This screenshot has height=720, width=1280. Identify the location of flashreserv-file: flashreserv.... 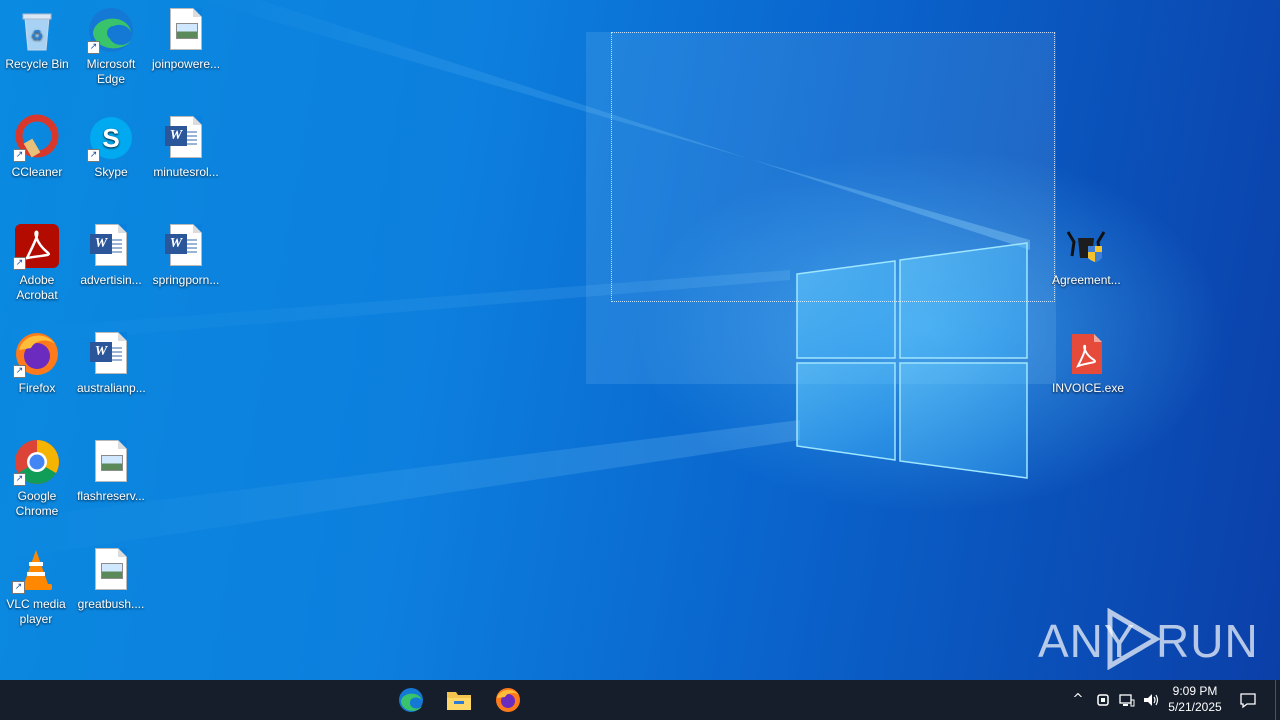
(111, 468).